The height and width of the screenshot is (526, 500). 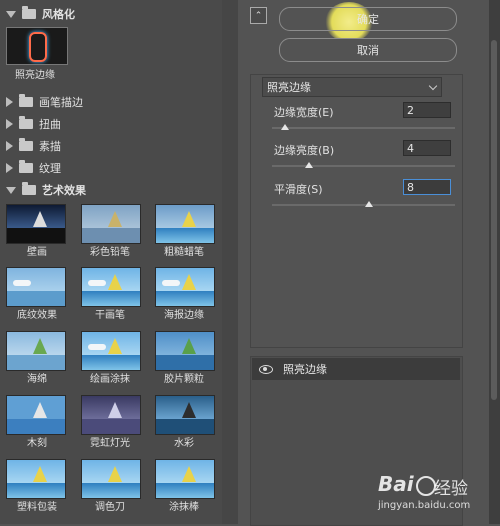 What do you see at coordinates (352, 87) in the screenshot?
I see `filter-select: 照亮边缘` at bounding box center [352, 87].